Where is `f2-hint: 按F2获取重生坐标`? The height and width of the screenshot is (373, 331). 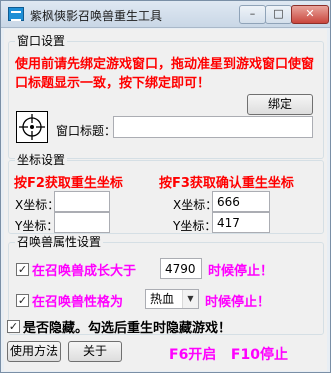 f2-hint: 按F2获取重生坐标 is located at coordinates (68, 183).